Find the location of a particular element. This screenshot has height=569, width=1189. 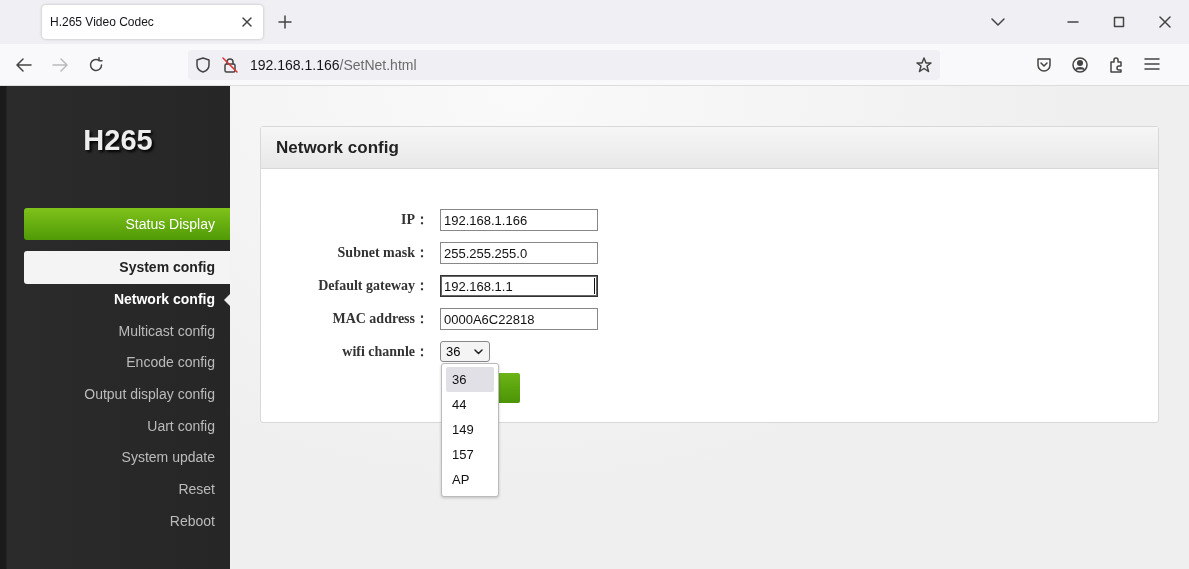

forward-icon is located at coordinates (60, 64).